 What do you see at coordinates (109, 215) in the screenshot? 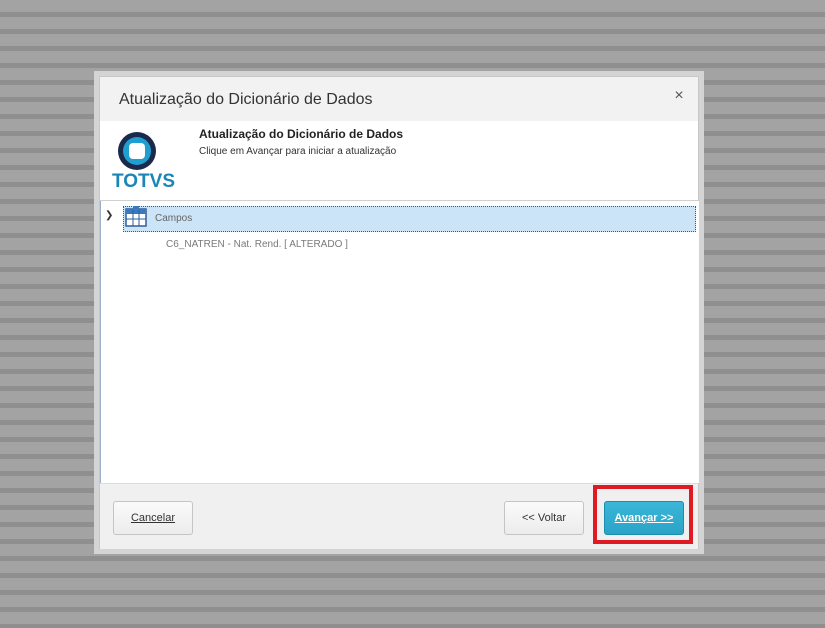
I see `chevron-down-icon: ❯` at bounding box center [109, 215].